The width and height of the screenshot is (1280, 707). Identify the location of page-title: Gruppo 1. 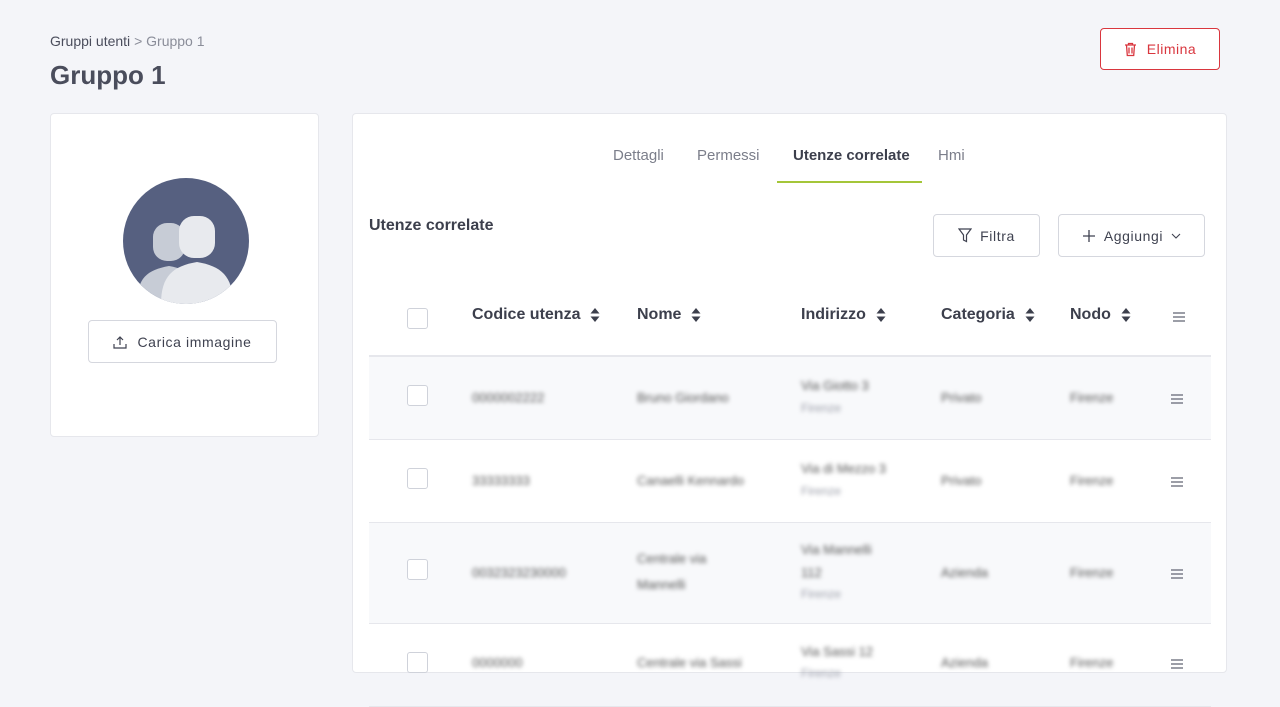
(108, 75).